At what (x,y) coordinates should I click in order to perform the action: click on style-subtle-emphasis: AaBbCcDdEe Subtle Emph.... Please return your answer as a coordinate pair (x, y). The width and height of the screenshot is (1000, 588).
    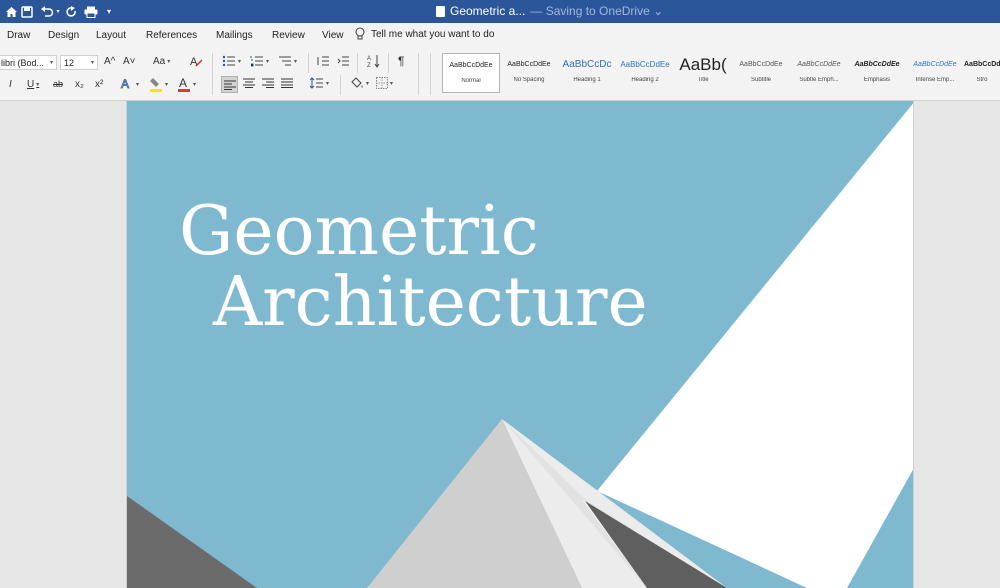
    Looking at the image, I should click on (819, 73).